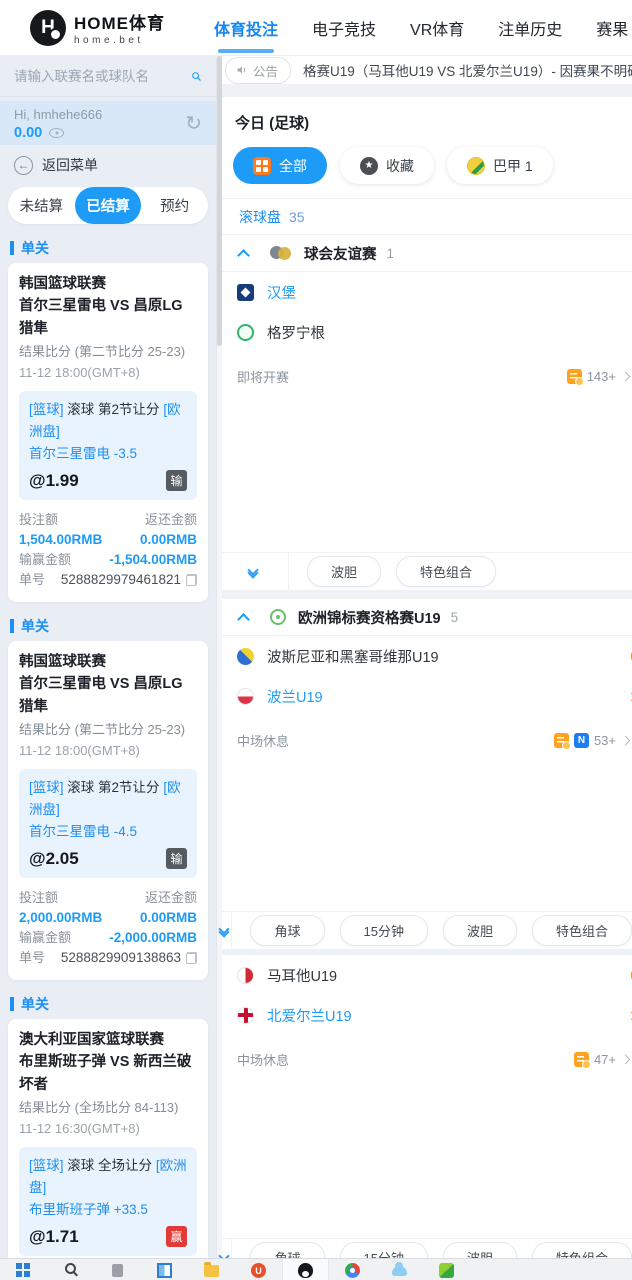  Describe the element at coordinates (174, 205) in the screenshot. I see `tab-reserved: 预约` at that location.